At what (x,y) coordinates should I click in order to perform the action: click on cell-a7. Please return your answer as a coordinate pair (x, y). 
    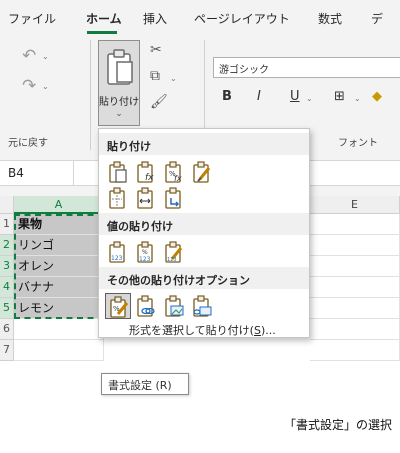
    Looking at the image, I should click on (59, 350).